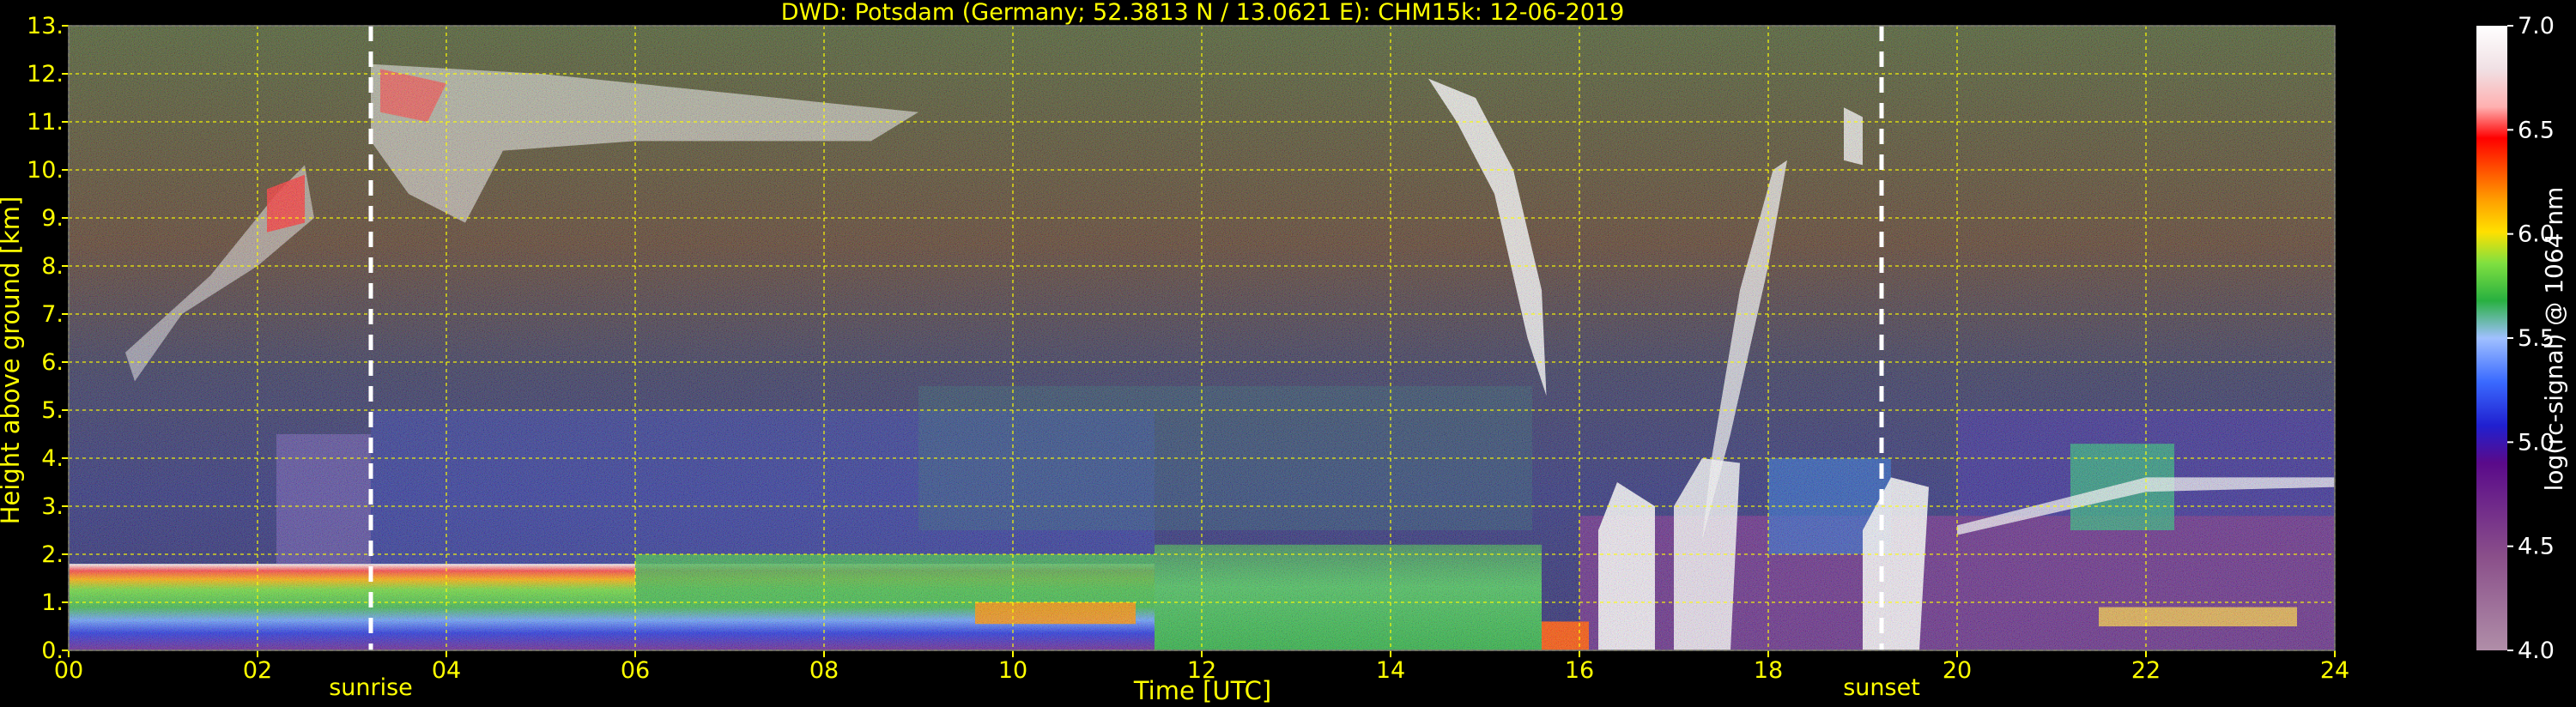  Describe the element at coordinates (1012, 670) in the screenshot. I see `x-tick-label: 10` at that location.